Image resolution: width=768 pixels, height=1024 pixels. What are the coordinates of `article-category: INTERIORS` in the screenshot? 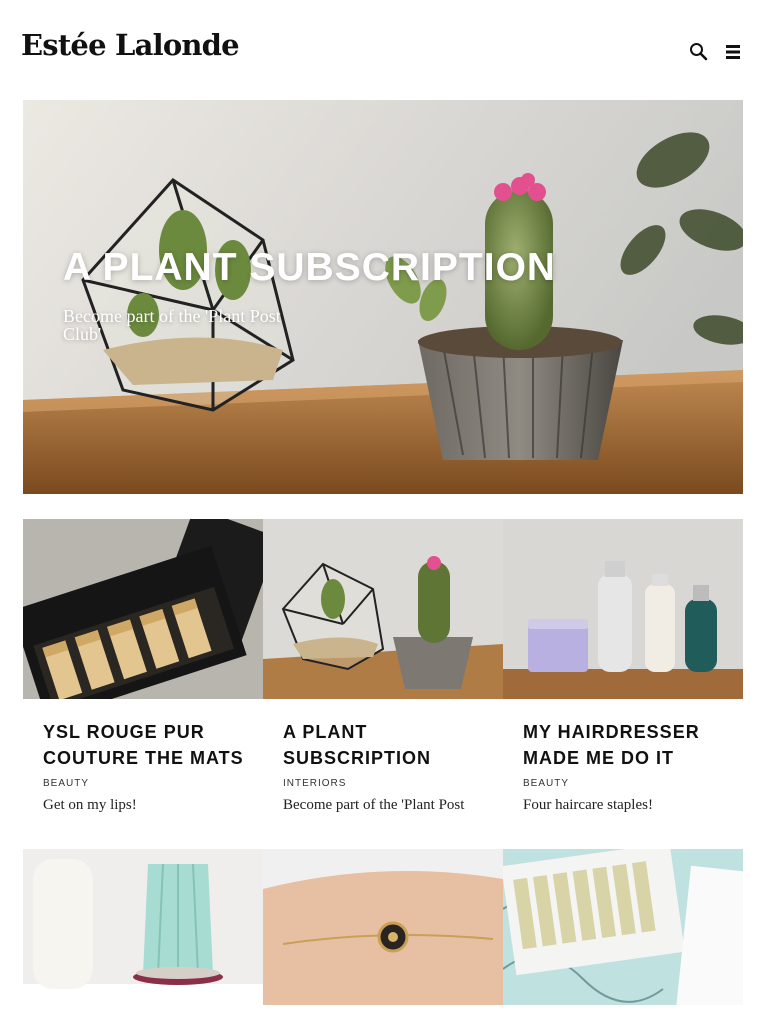 It's located at (314, 783).